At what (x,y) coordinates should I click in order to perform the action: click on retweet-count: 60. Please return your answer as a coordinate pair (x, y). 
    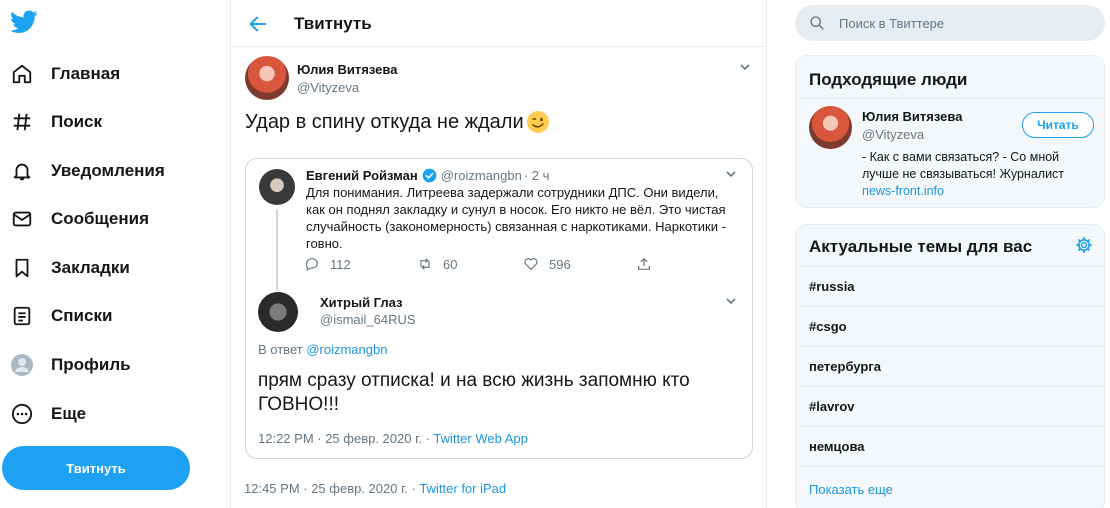
    Looking at the image, I should click on (450, 264).